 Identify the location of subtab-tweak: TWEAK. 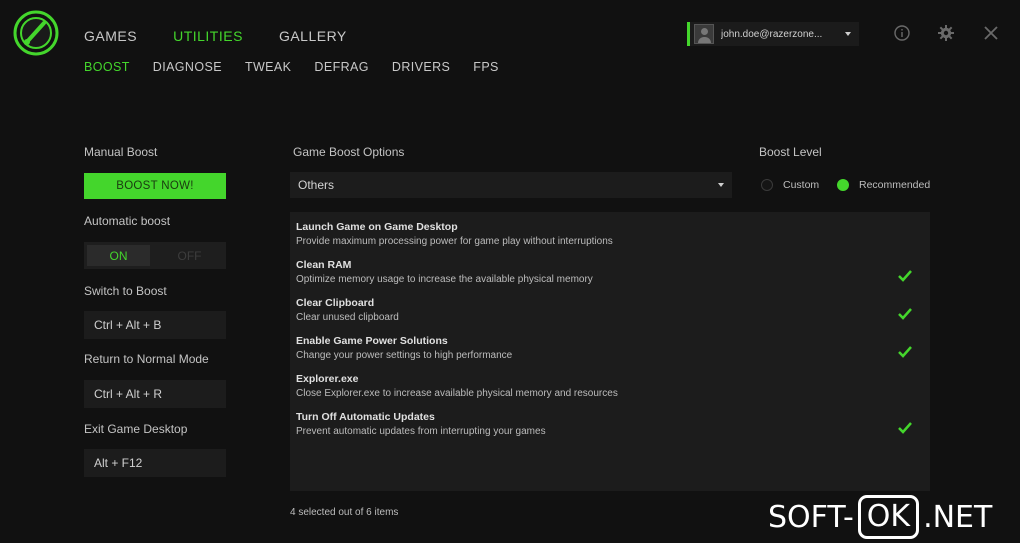
(268, 67).